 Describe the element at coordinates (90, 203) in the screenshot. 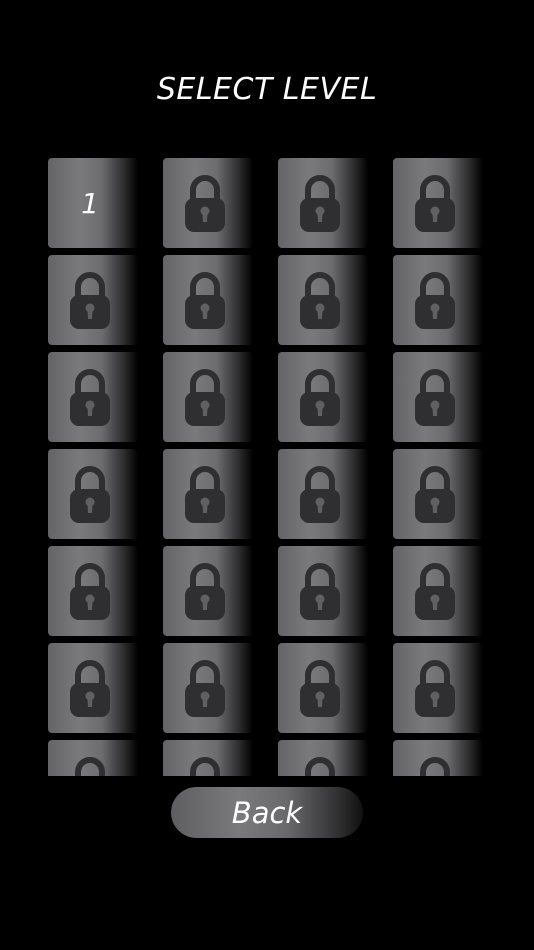

I see `level-number: 1` at that location.